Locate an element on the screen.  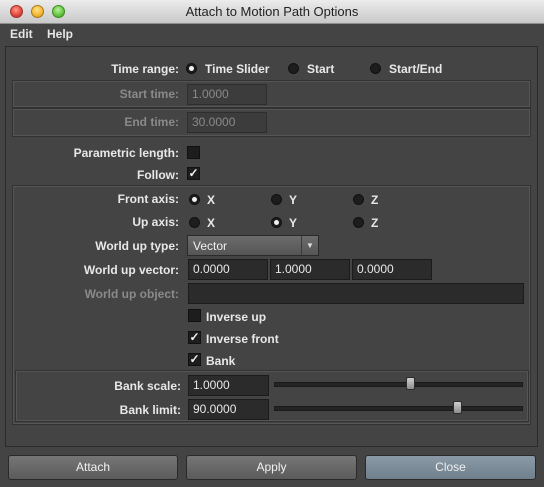
bank-scale-slider-handle is located at coordinates (410, 383).